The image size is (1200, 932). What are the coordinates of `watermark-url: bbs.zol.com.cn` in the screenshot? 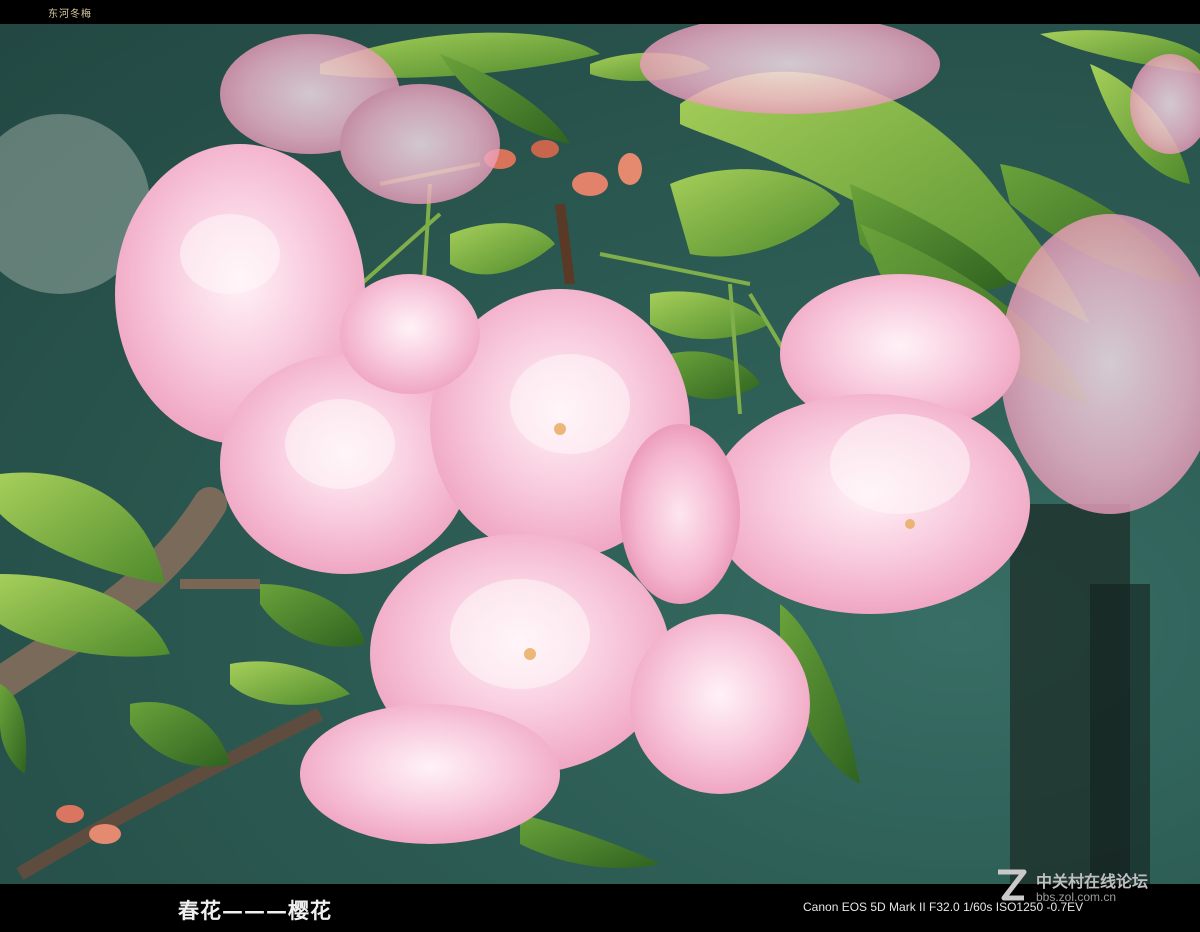 It's located at (1076, 897).